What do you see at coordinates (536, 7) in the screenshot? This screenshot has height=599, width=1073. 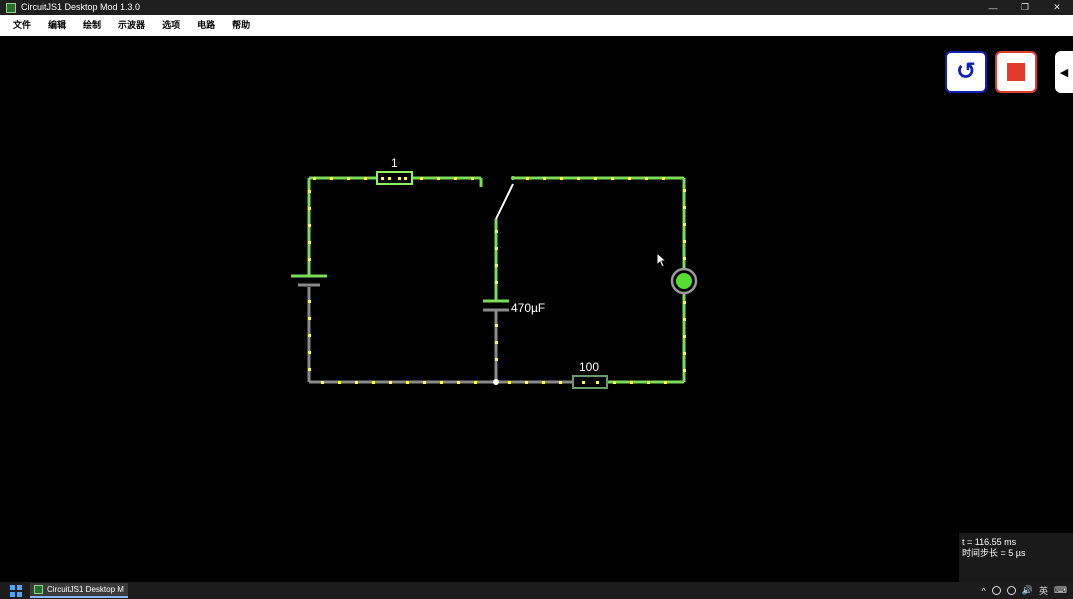 I see `title-bar: CircuitJS1 Desktop Mod 1.3.0 — ❐ ✕` at bounding box center [536, 7].